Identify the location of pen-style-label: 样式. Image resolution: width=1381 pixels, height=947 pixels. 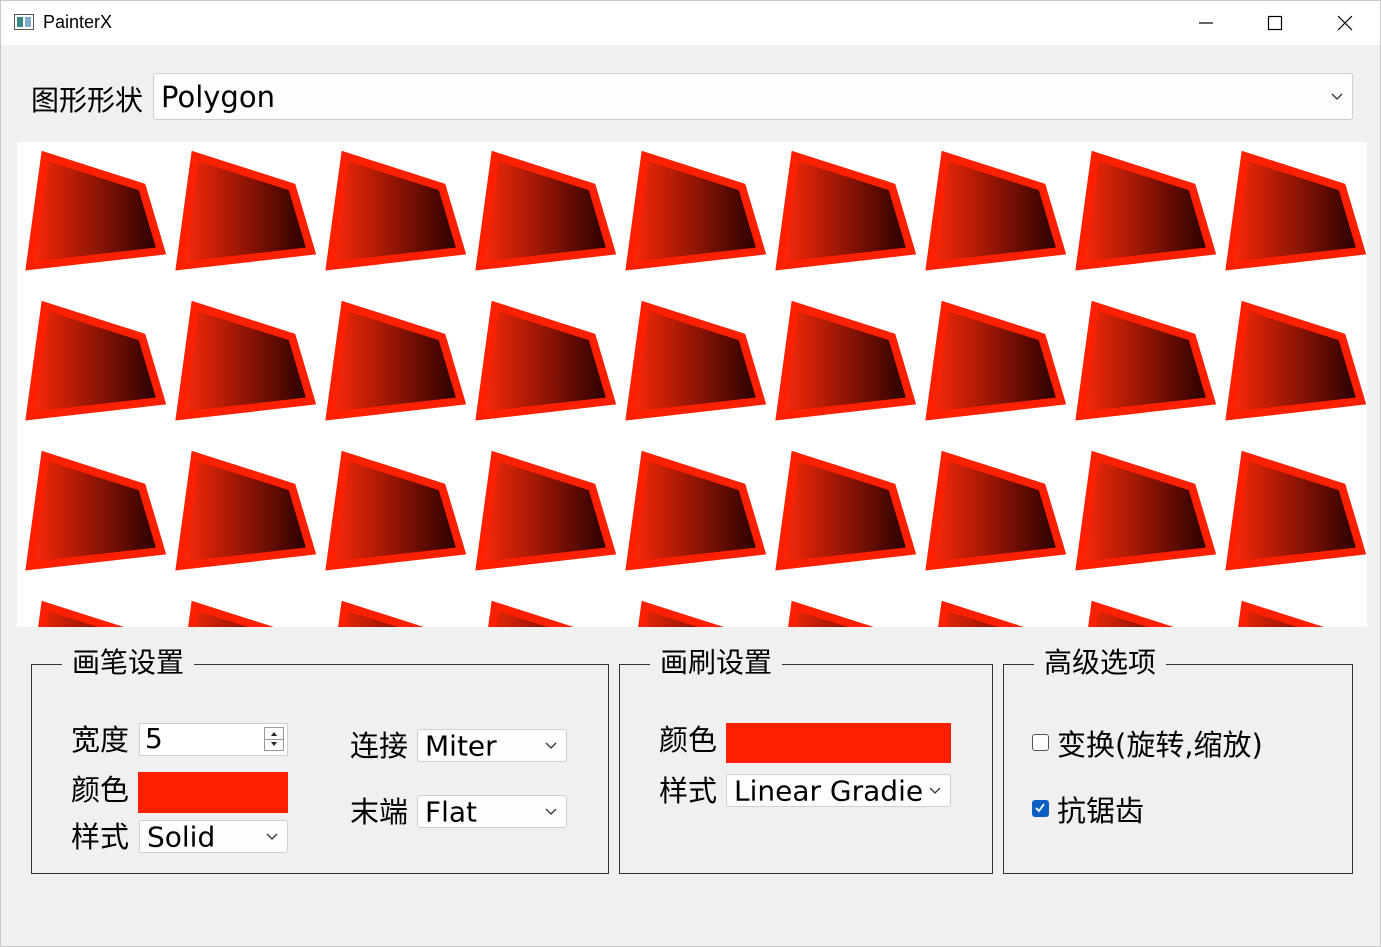
(100, 837).